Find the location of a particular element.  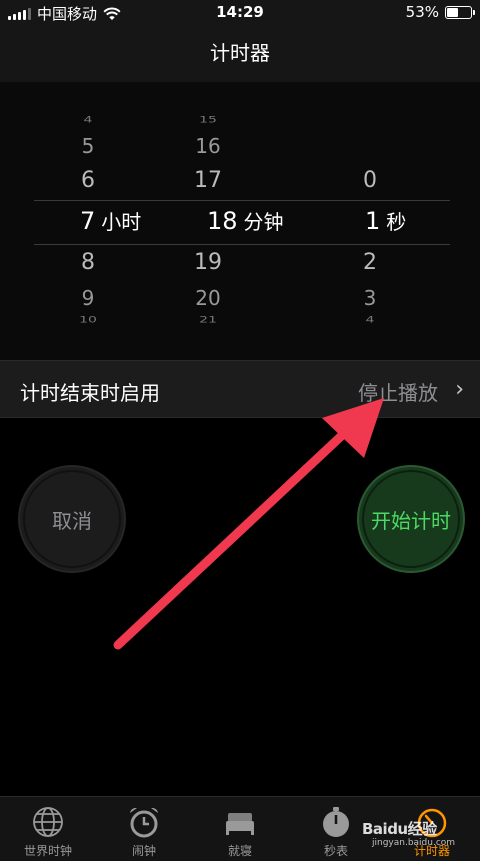

picker-selection-top-line is located at coordinates (242, 200).